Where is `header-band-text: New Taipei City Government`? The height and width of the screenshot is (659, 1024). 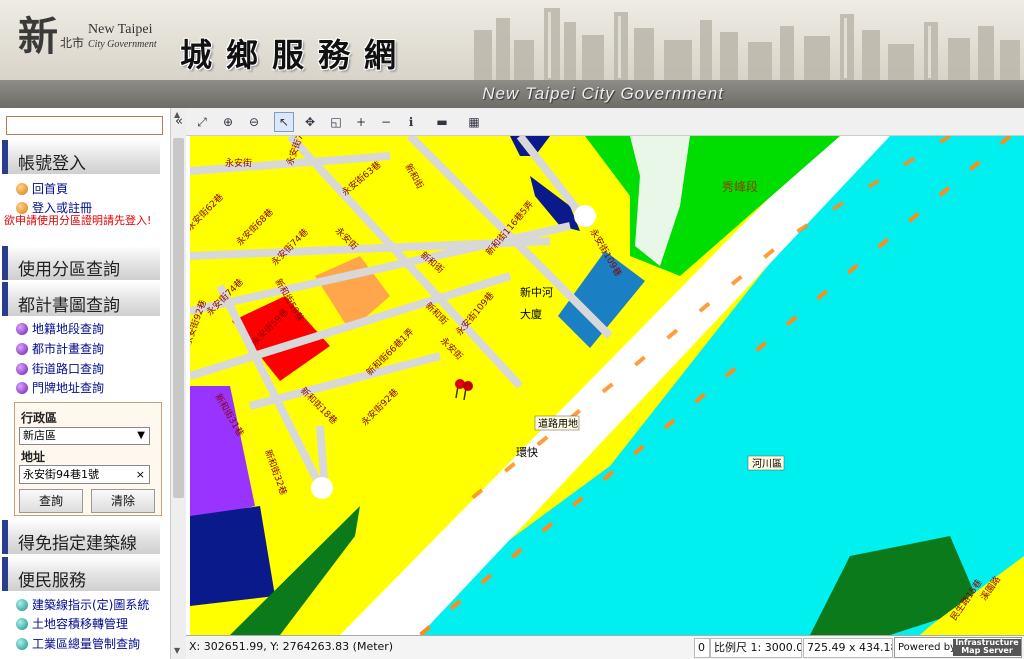 header-band-text: New Taipei City Government is located at coordinates (603, 93).